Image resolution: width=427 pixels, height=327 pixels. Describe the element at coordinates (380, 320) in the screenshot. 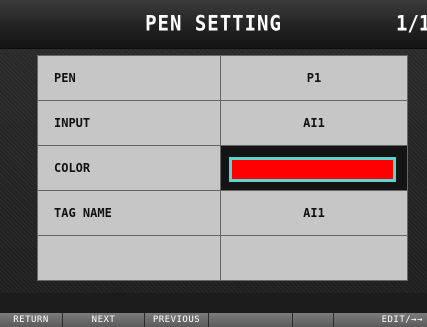

I see `edit-button: EDIT/→→` at that location.